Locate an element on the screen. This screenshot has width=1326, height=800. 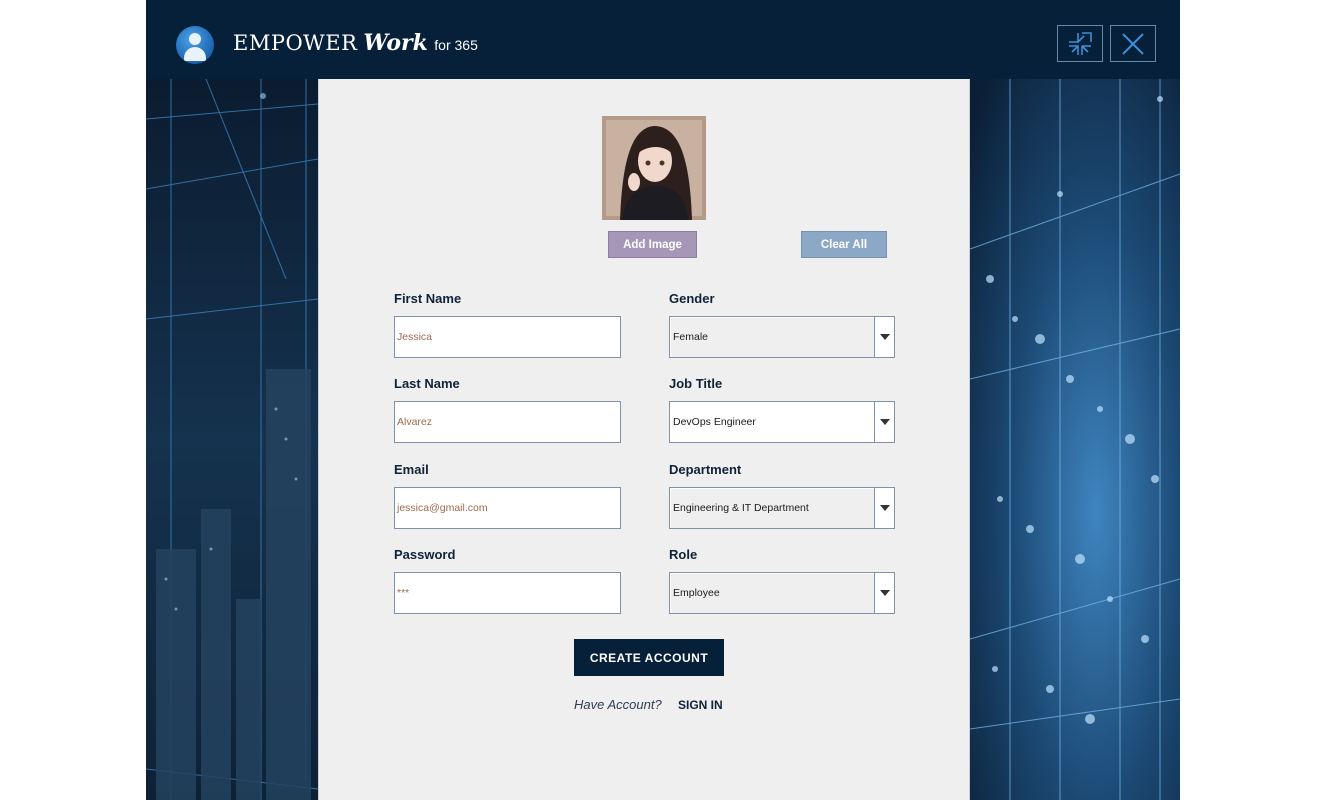
role-select-value: Employee is located at coordinates (696, 593).